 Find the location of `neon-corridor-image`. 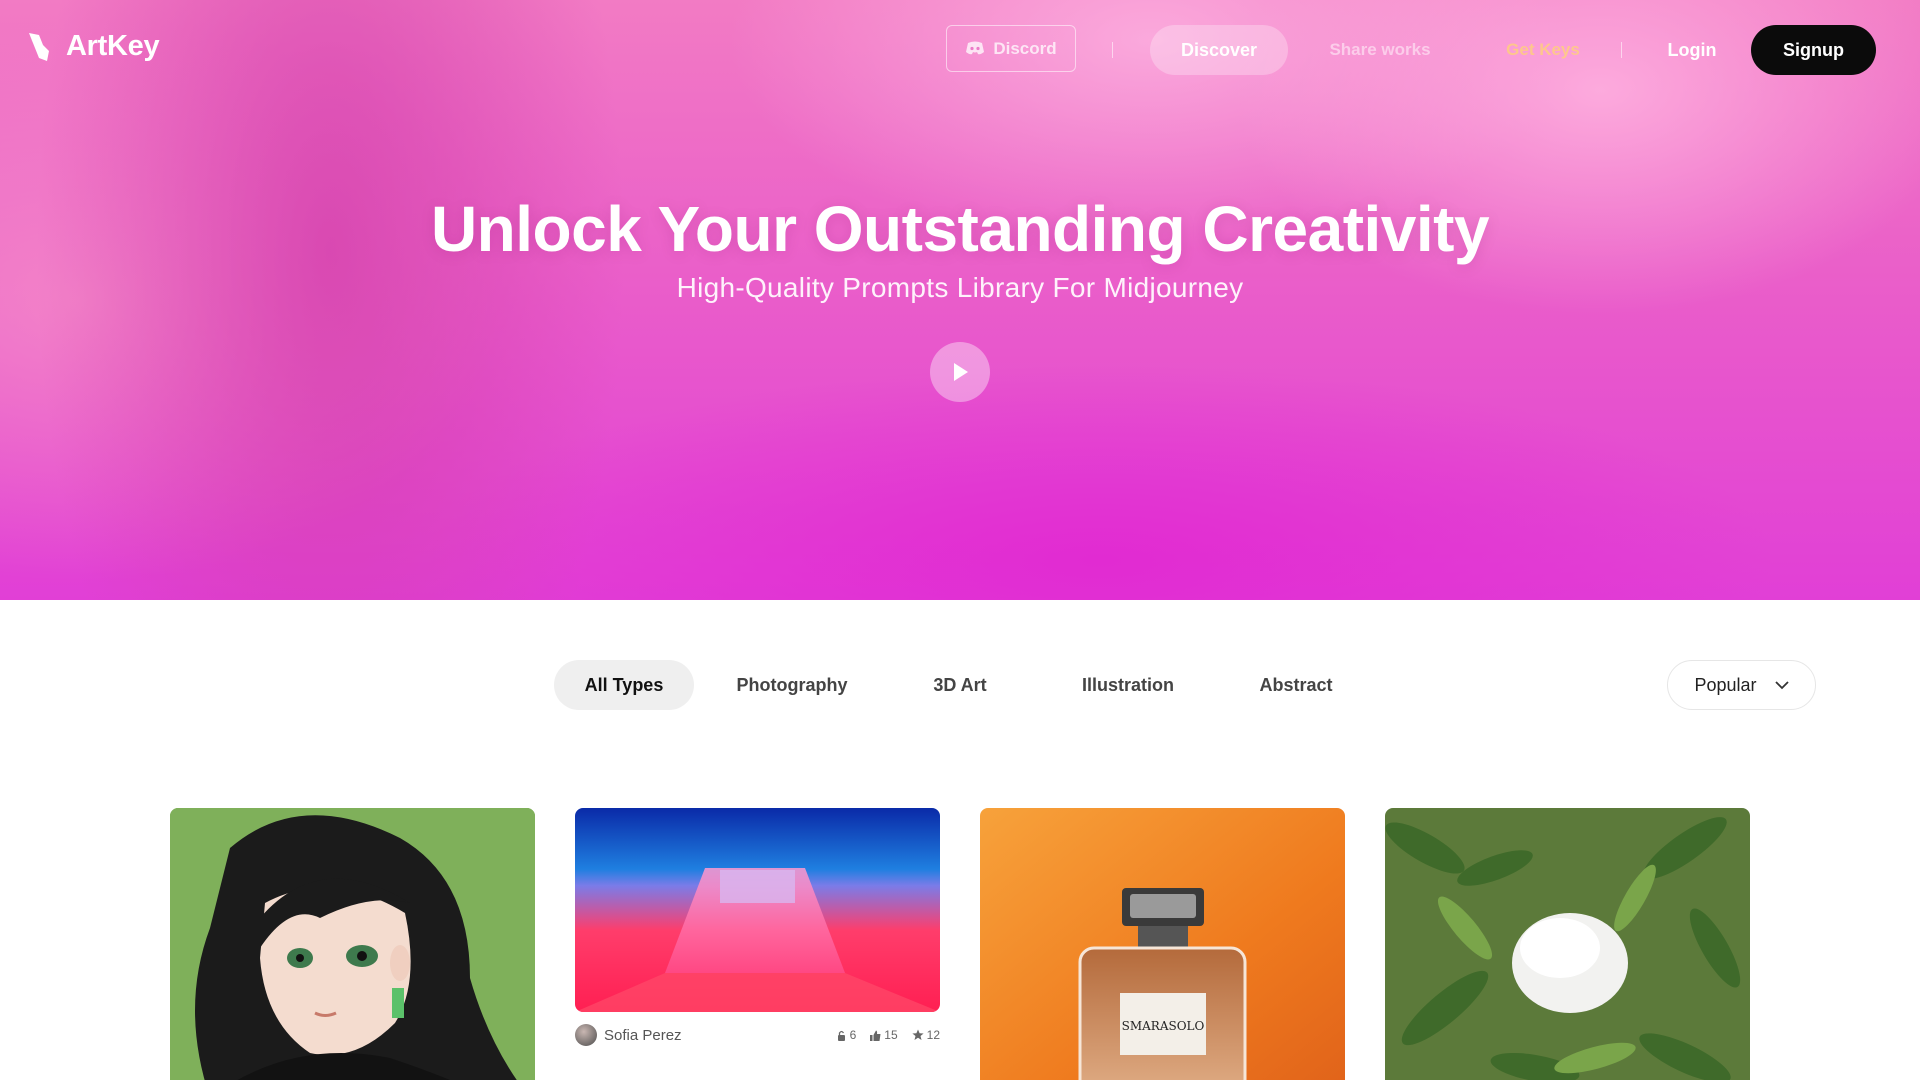

neon-corridor-image is located at coordinates (757, 910).